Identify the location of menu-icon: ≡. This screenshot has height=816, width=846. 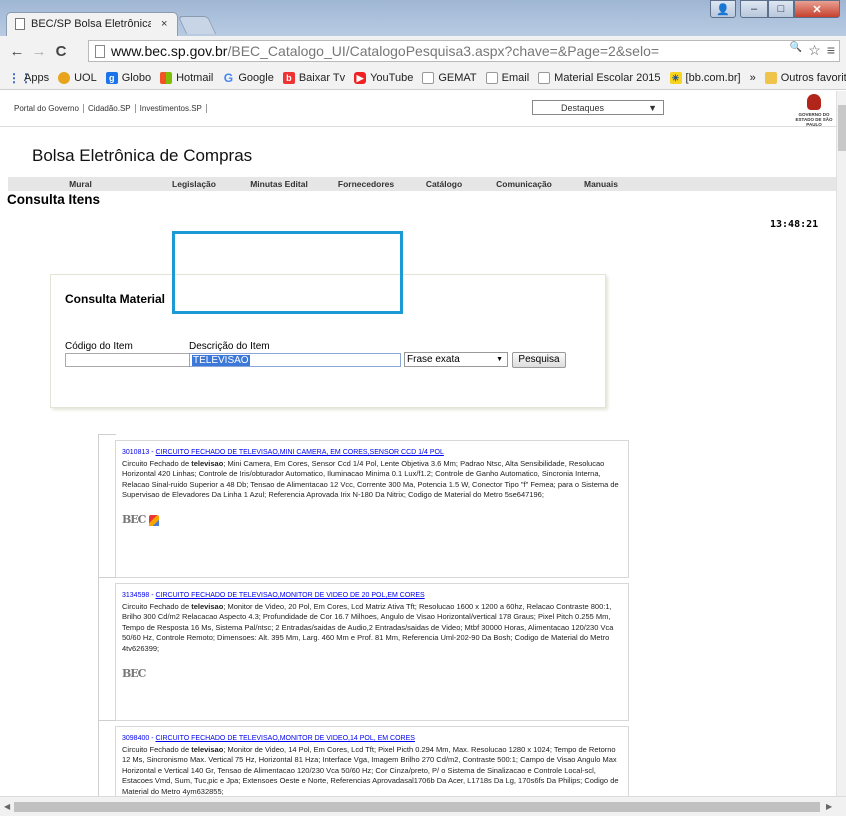
(831, 50).